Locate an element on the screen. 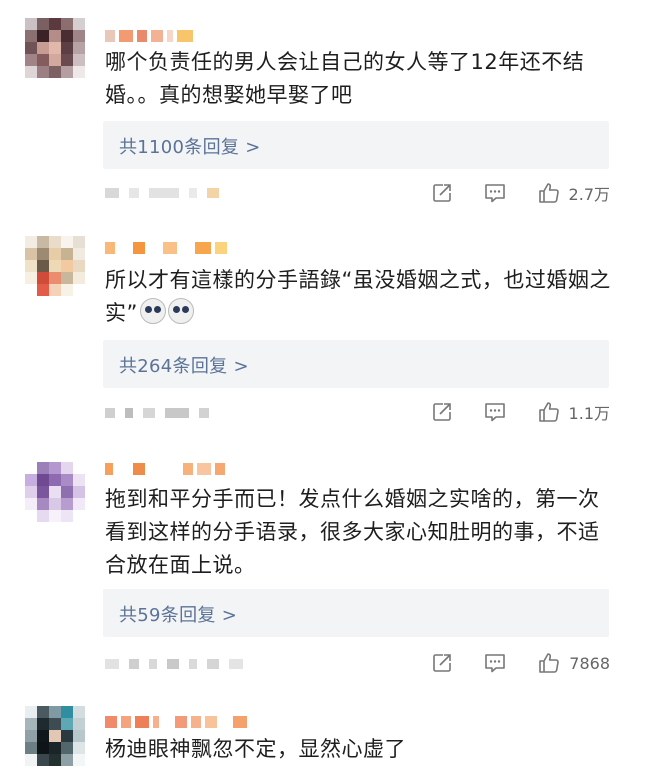  comment-actions: 1.1万 is located at coordinates (505, 412).